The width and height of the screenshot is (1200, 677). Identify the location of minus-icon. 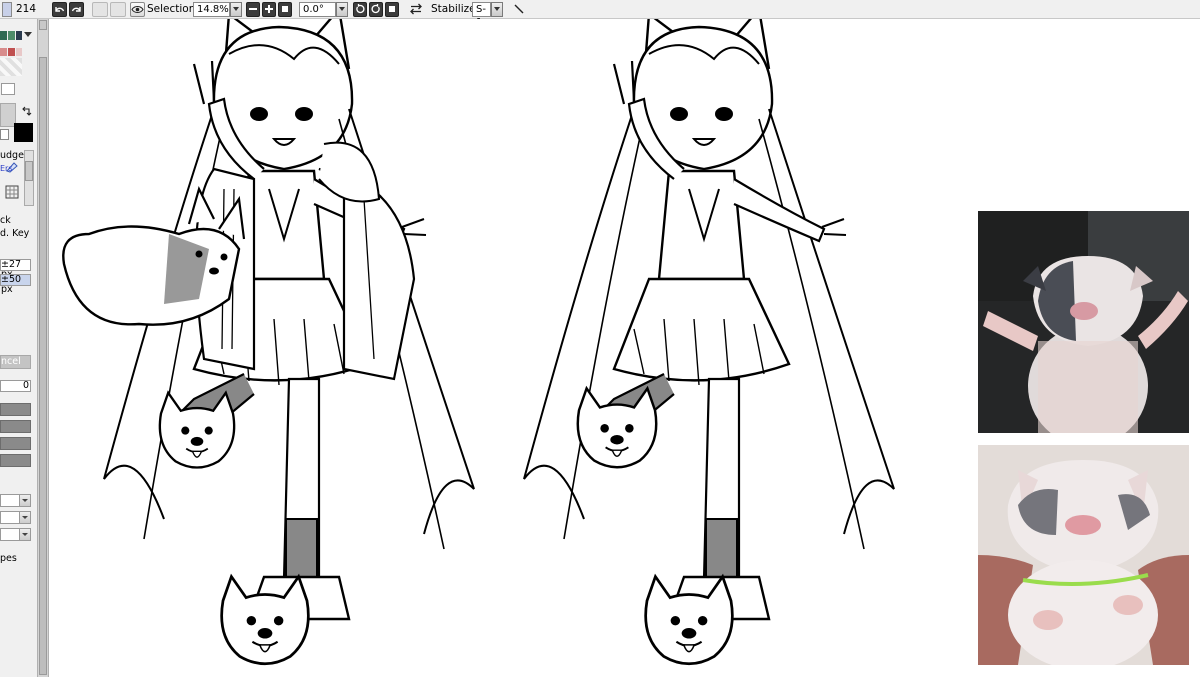
(253, 9).